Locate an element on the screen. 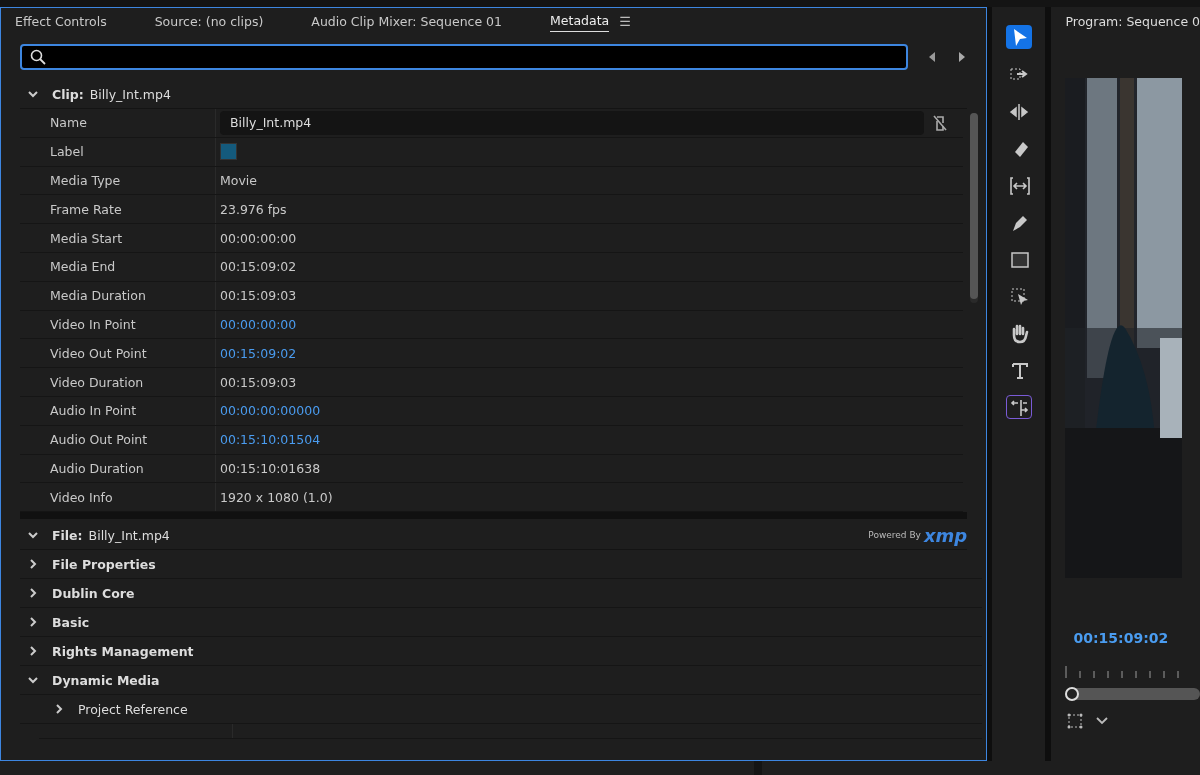  panel-tab: Source: (no clips) is located at coordinates (209, 21).